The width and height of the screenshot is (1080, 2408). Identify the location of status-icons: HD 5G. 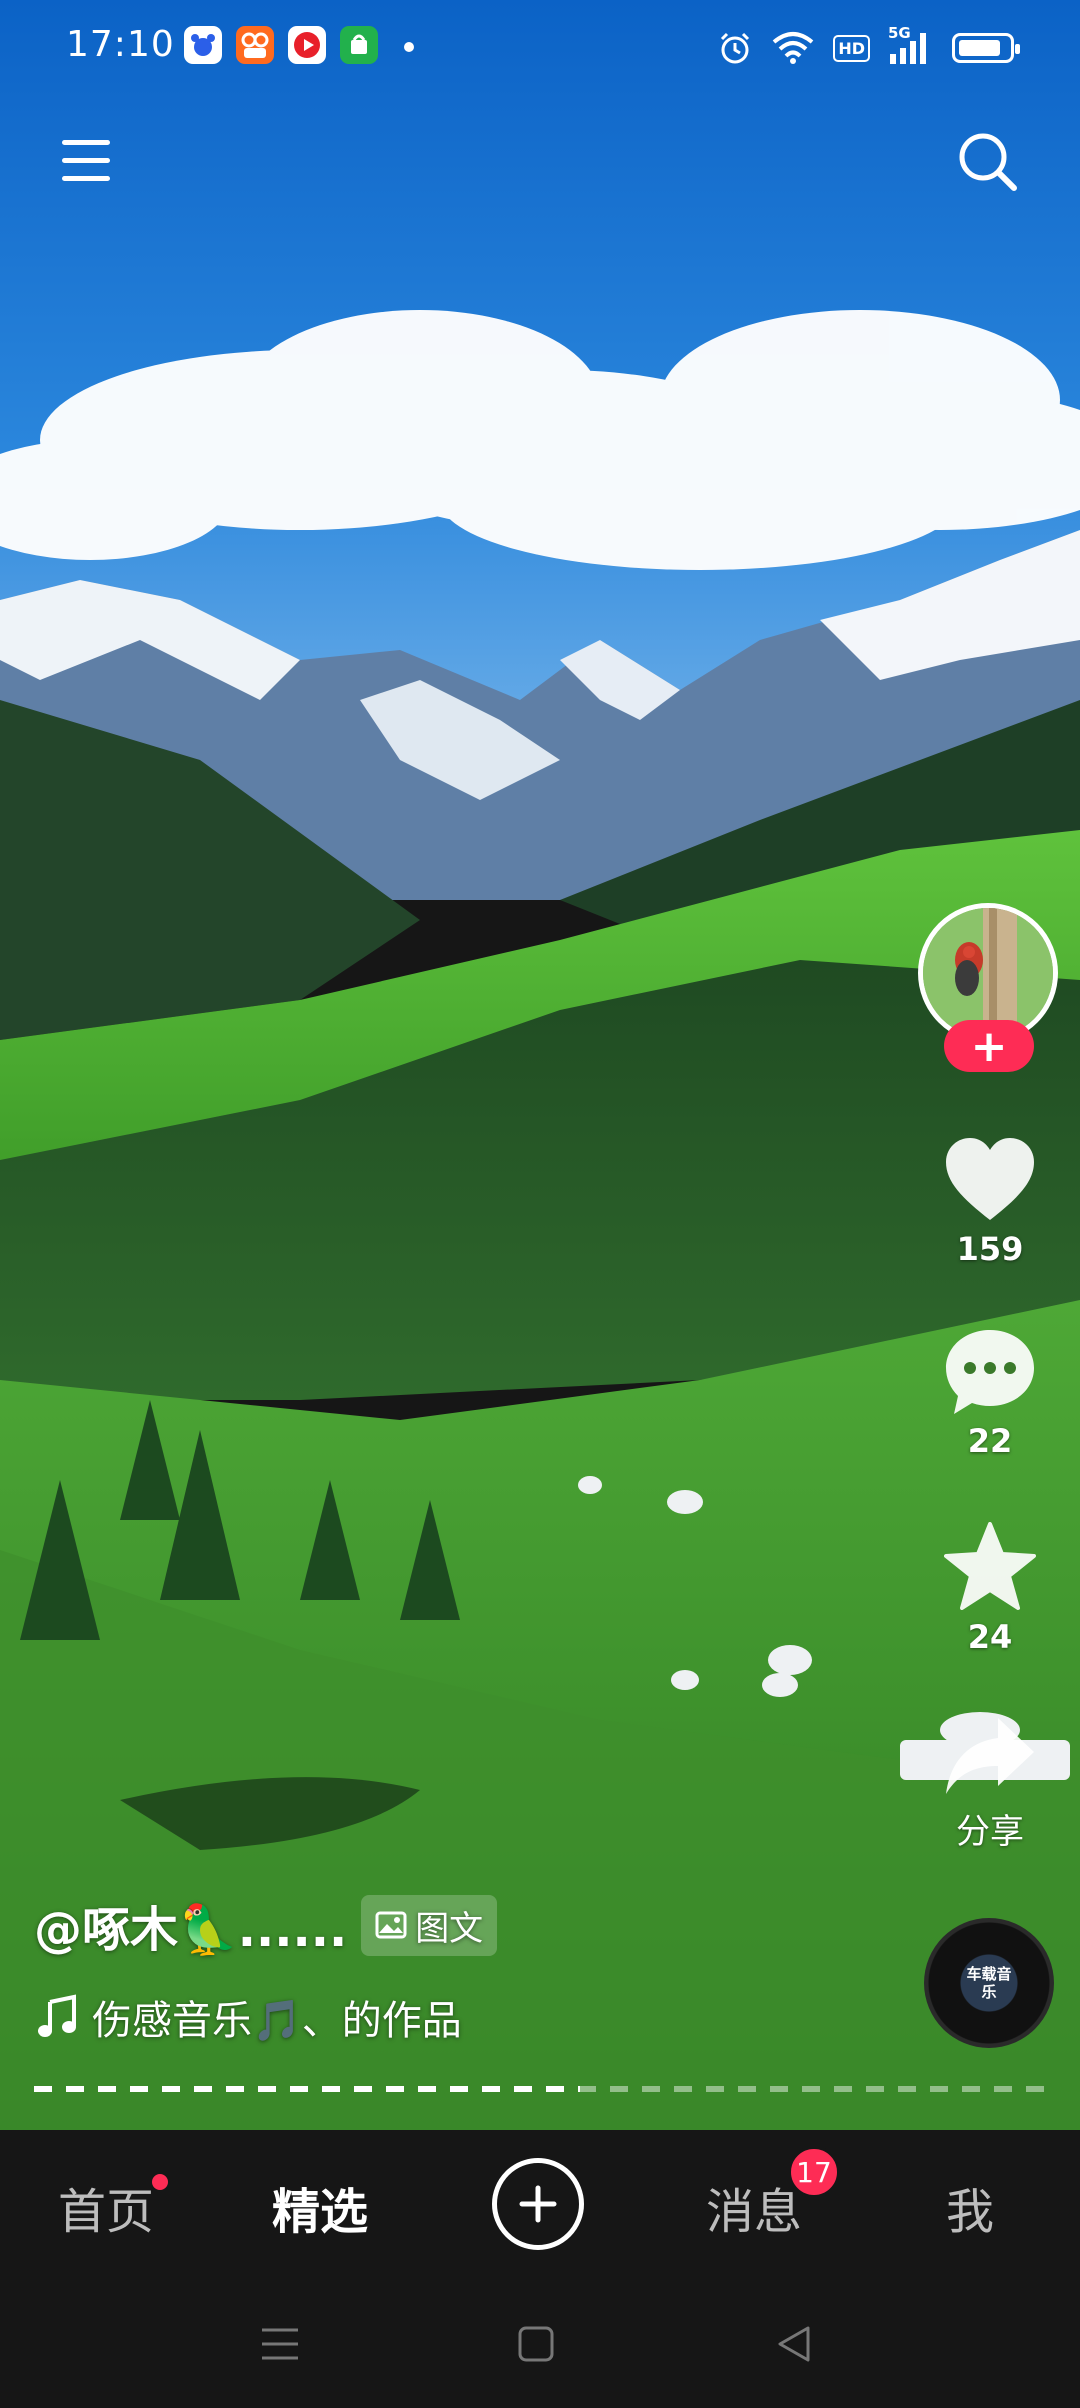
(868, 46).